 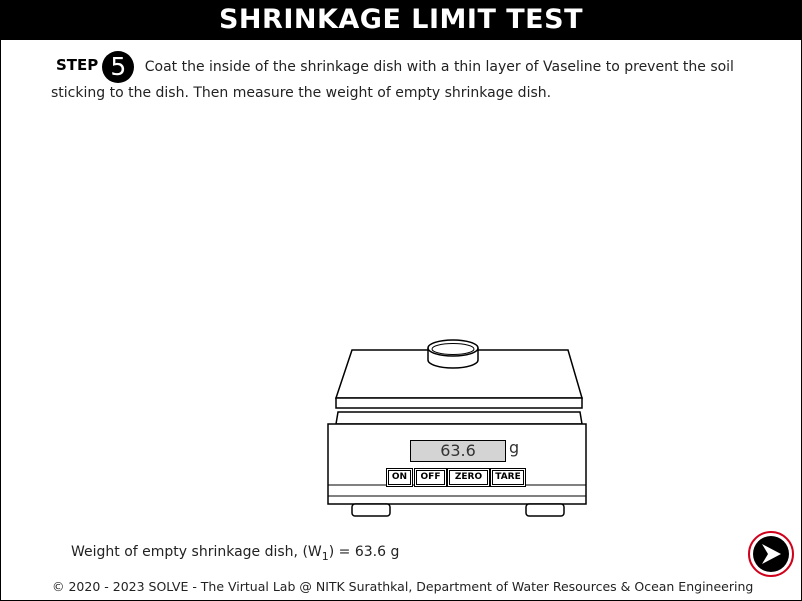 What do you see at coordinates (77, 65) in the screenshot?
I see `step-label: STEP` at bounding box center [77, 65].